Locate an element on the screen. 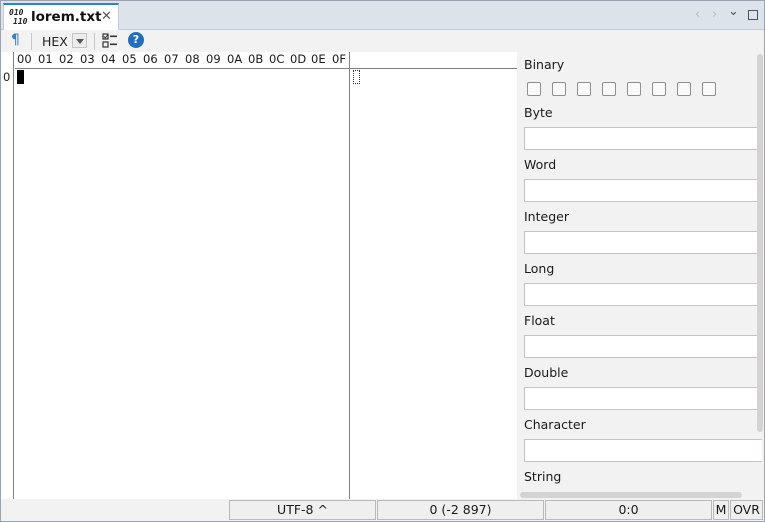 This screenshot has height=522, width=765. column-header: 0E is located at coordinates (318, 59).